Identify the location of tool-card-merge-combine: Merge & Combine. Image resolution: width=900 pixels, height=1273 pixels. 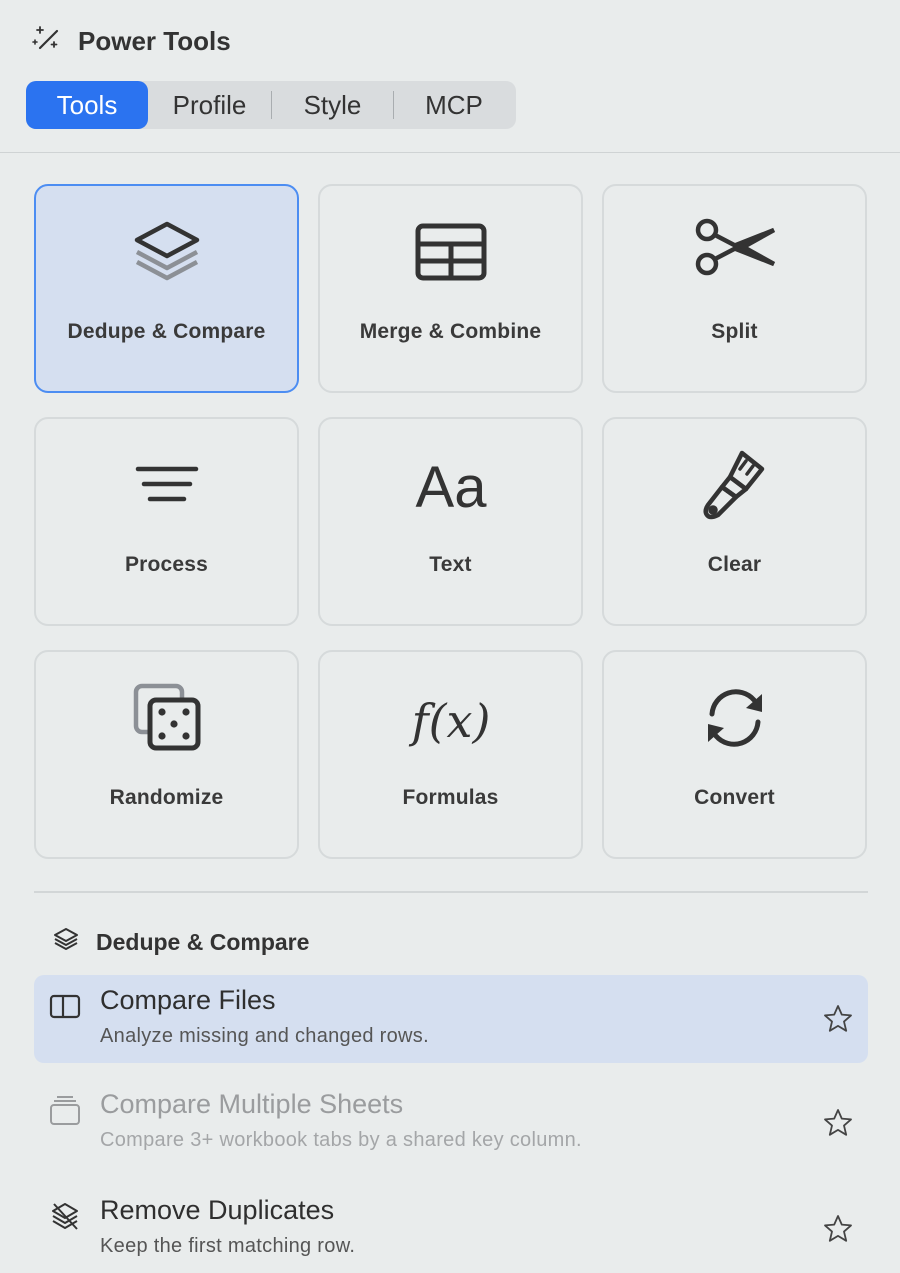
(450, 288).